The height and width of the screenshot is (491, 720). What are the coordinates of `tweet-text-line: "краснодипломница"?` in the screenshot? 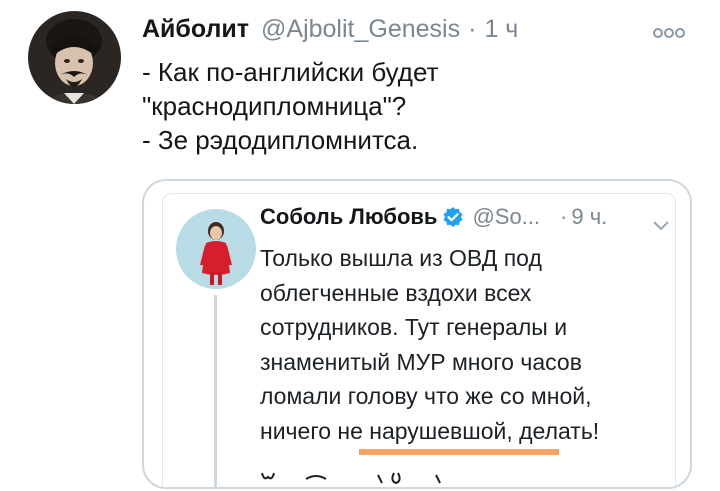 It's located at (274, 106).